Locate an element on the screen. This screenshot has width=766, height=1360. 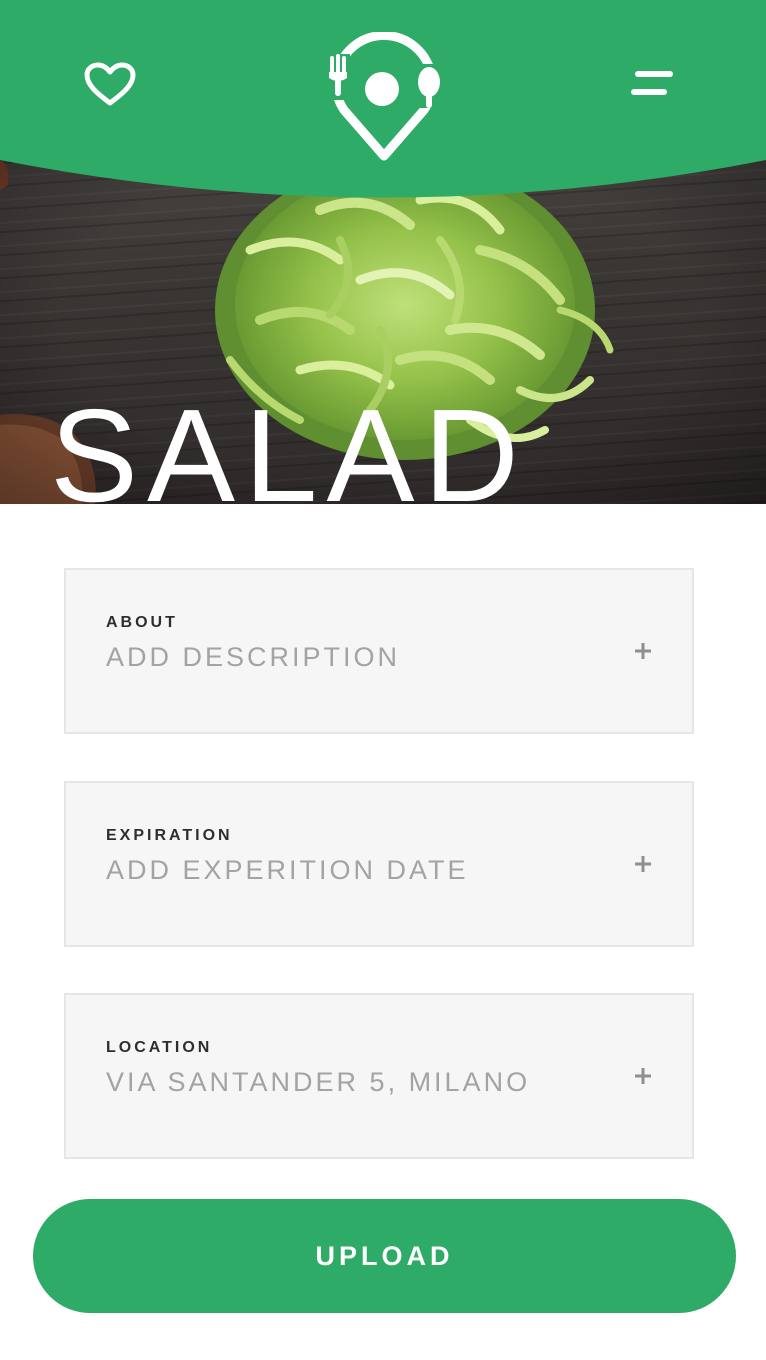
add-expiration-button is located at coordinates (643, 864).